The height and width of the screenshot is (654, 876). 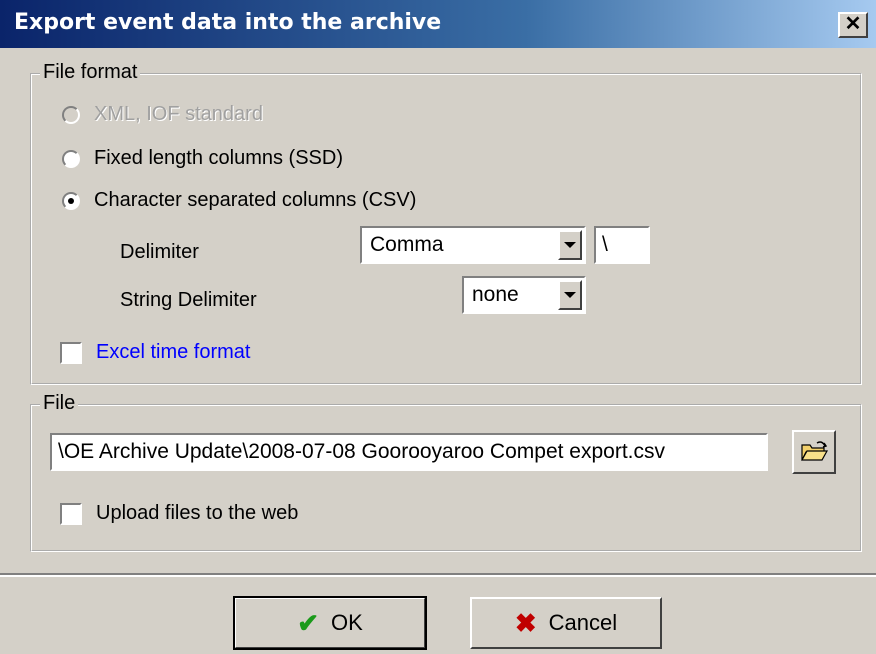 I want to click on string-delimiter-label: String Delimiter, so click(x=188, y=300).